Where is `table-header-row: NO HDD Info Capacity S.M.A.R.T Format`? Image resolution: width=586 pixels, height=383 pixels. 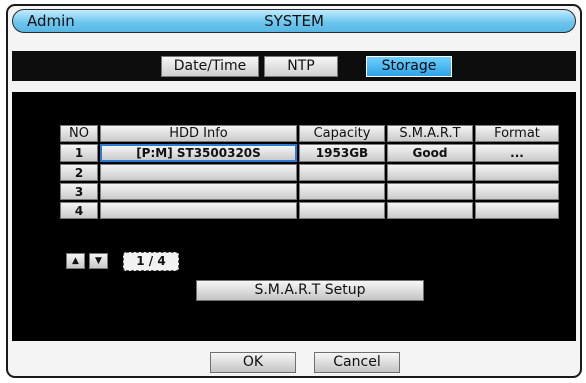
table-header-row: NO HDD Info Capacity S.M.A.R.T Format is located at coordinates (309, 133).